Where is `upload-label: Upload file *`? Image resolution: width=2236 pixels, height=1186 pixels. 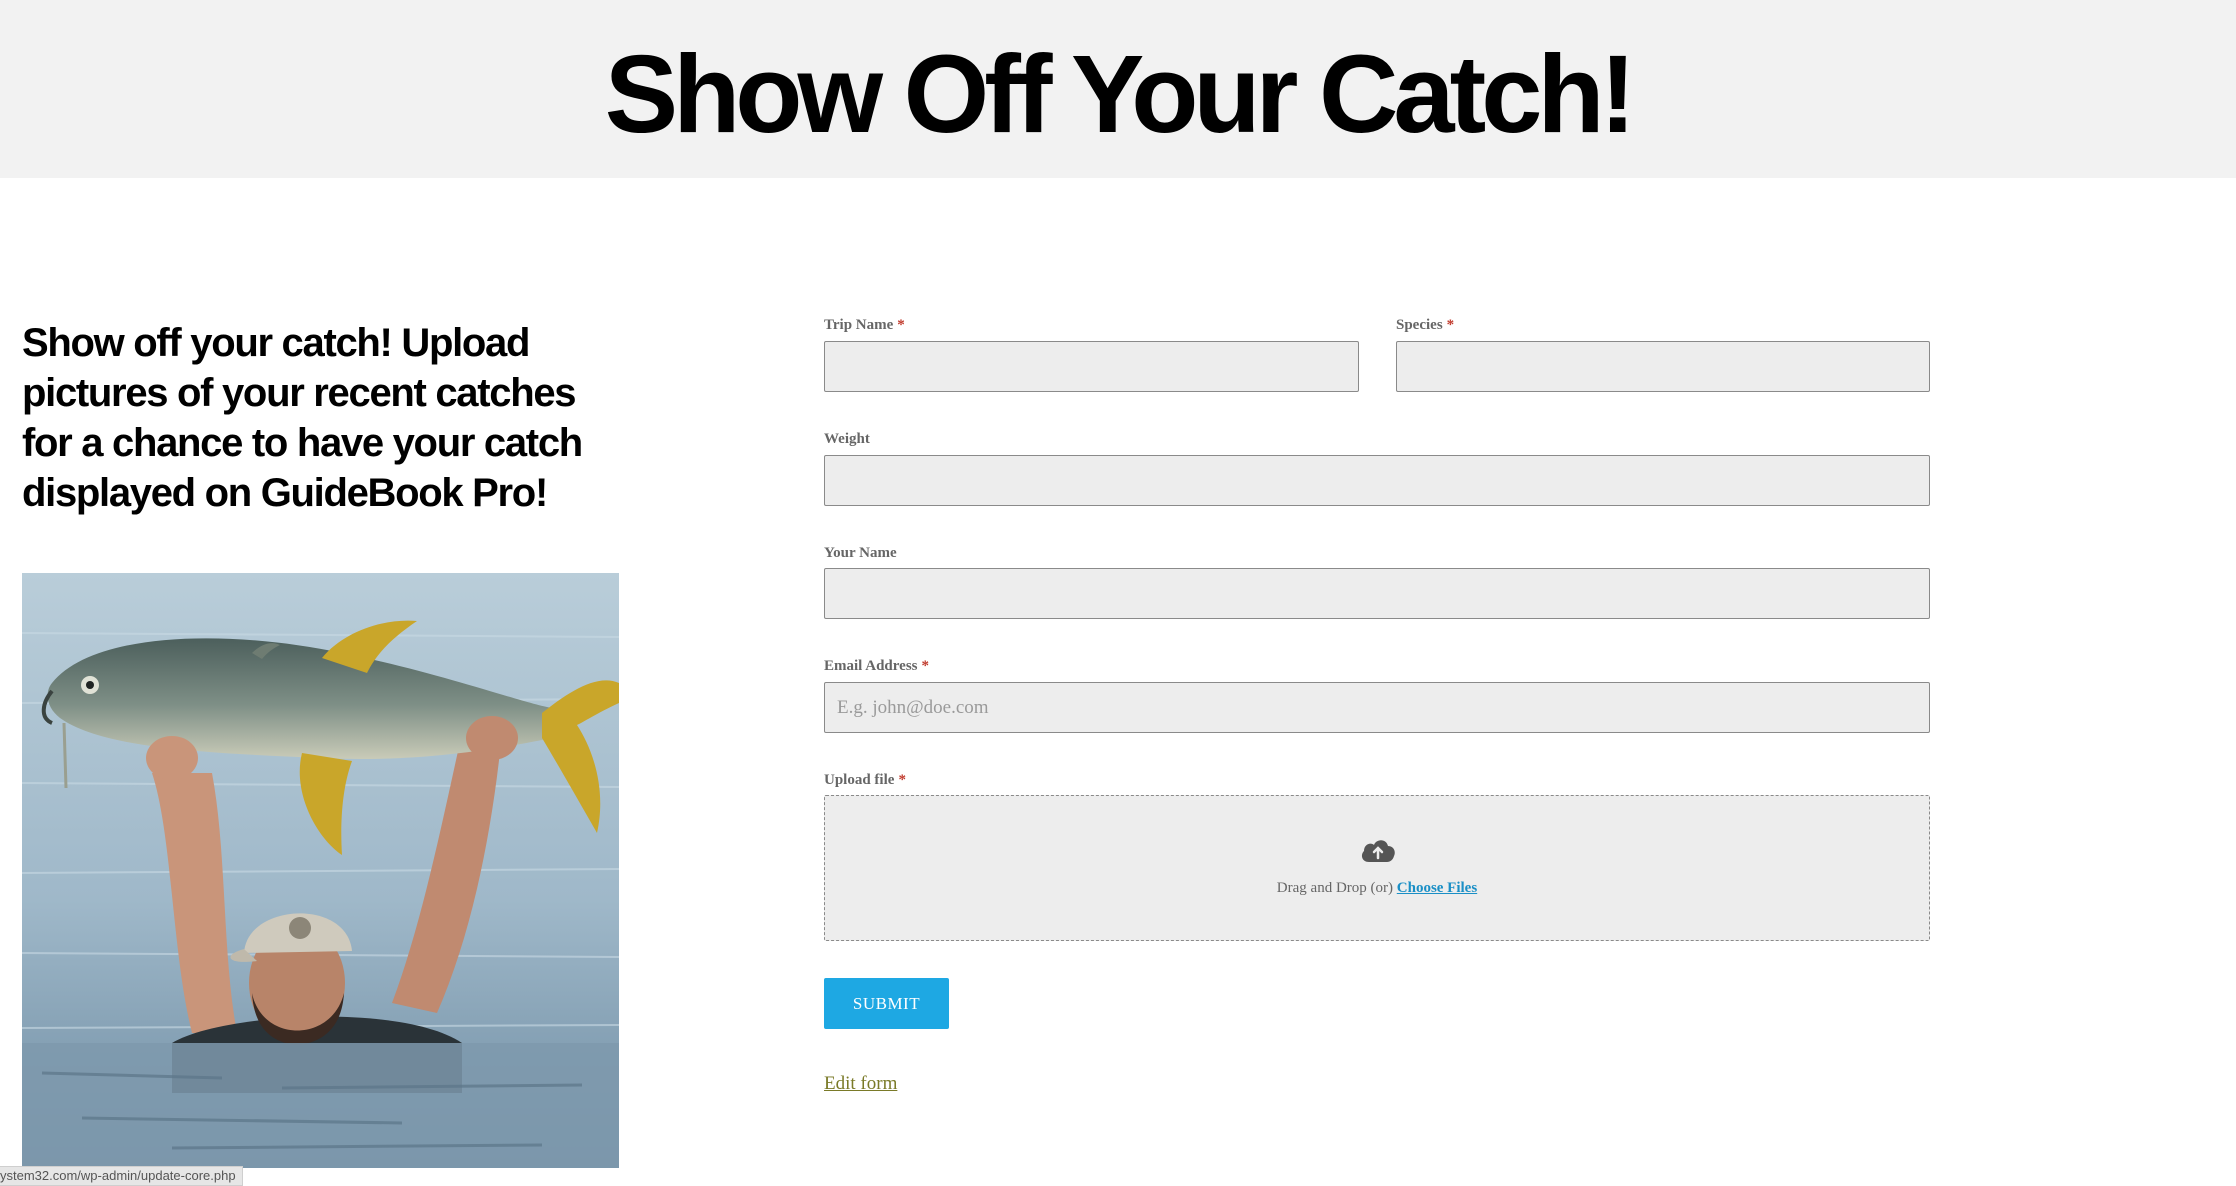
upload-label: Upload file * is located at coordinates (865, 780).